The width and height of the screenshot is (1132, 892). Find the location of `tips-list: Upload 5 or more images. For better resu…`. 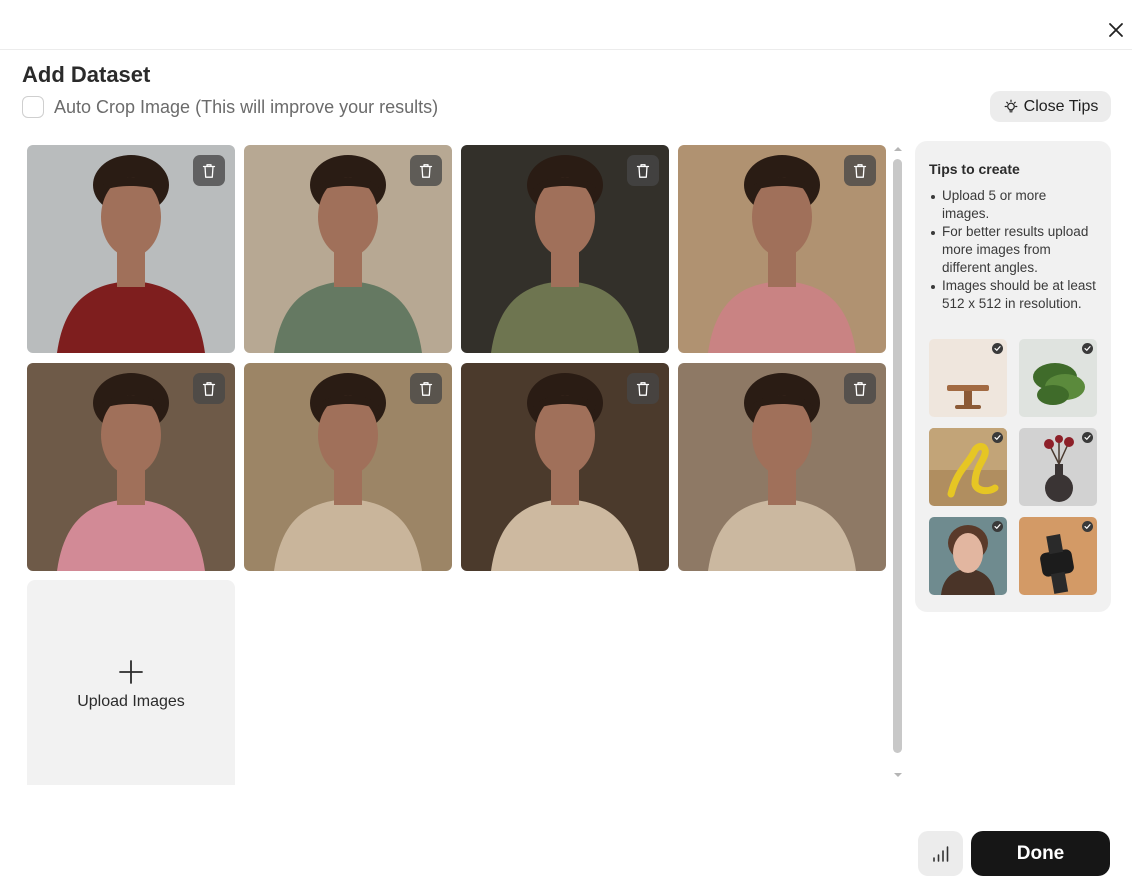

tips-list: Upload 5 or more images. For better resu… is located at coordinates (1013, 250).